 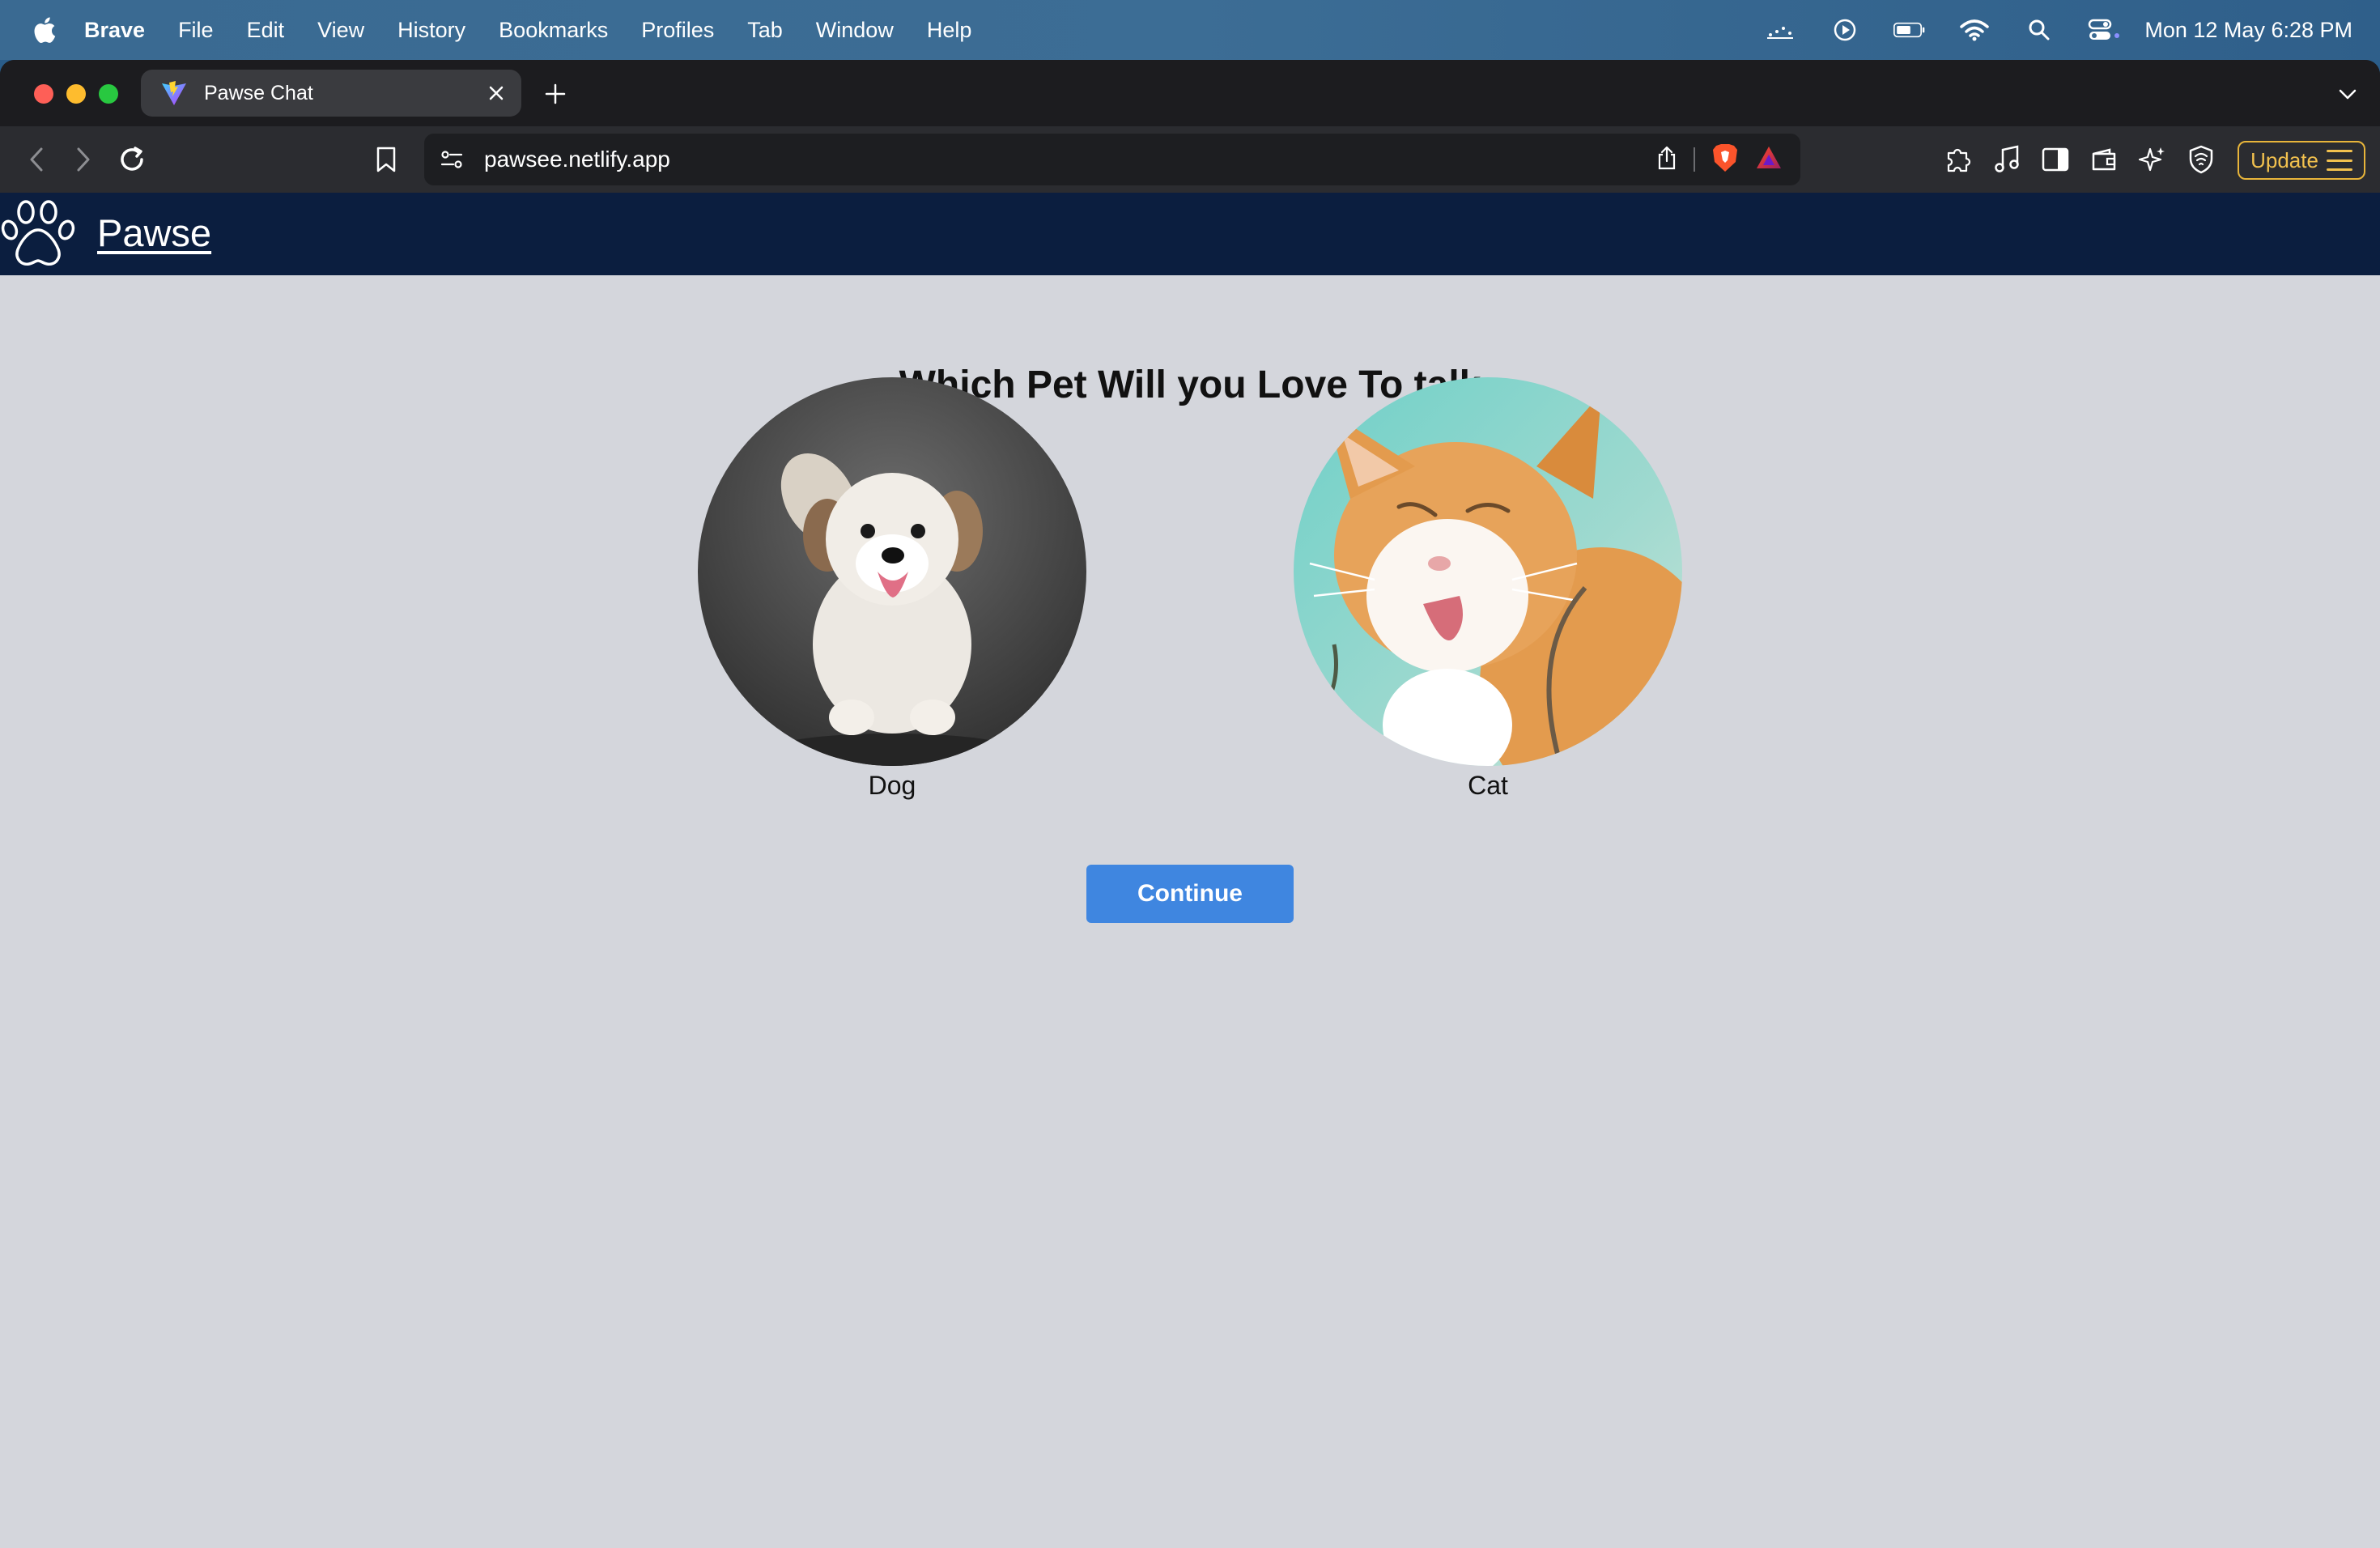 I want to click on weather-icon, so click(x=1780, y=30).